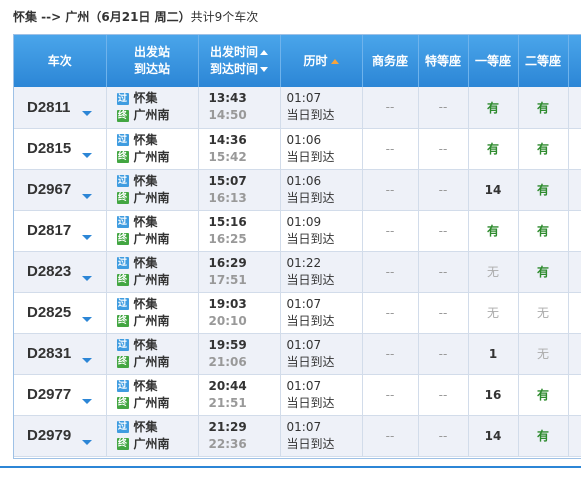 This screenshot has width=581, height=494. I want to click on train-number-cell: D2811, so click(60, 108).